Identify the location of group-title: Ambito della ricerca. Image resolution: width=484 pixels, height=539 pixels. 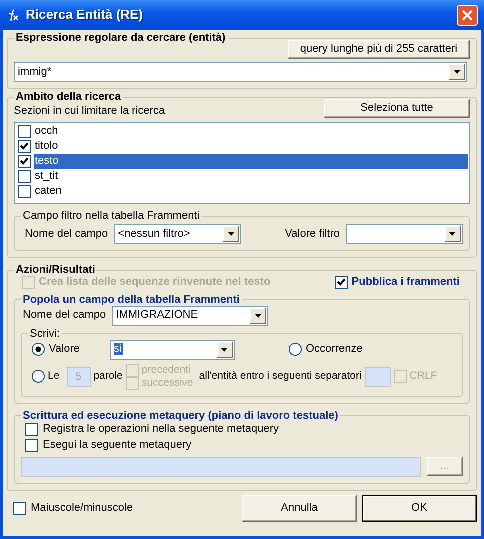
(68, 97).